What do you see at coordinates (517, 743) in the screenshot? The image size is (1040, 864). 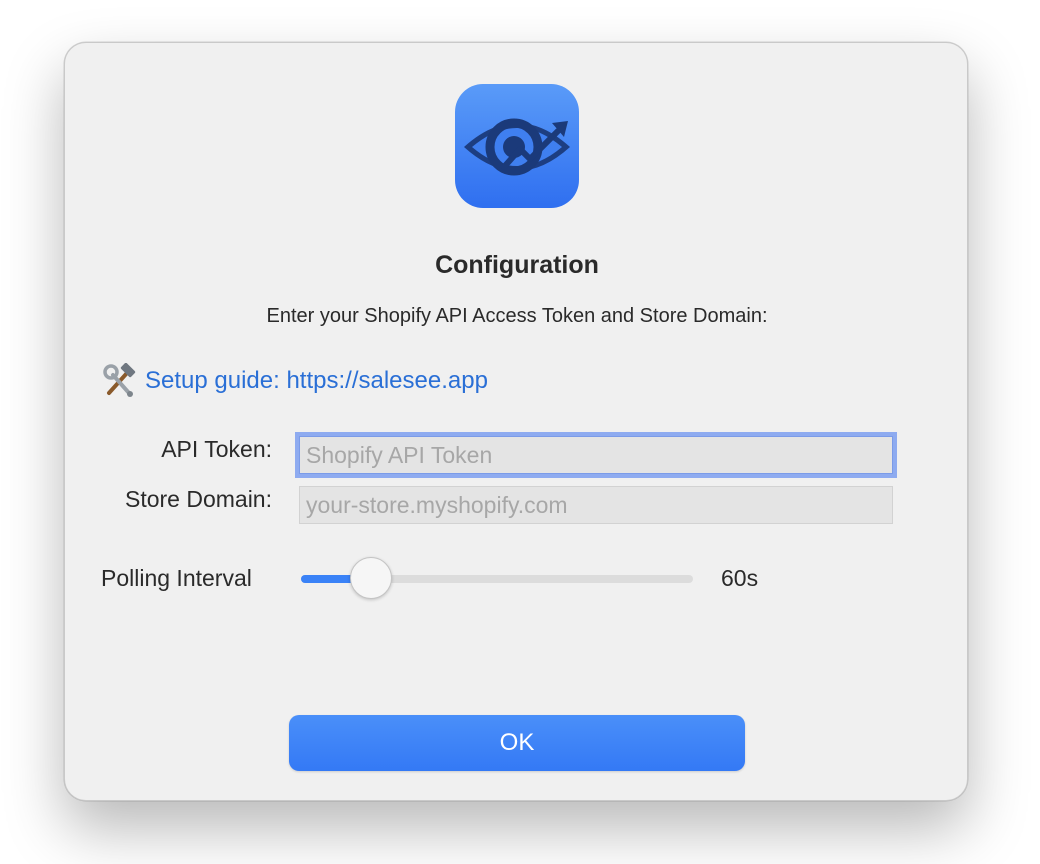 I see `ok-button: OK` at bounding box center [517, 743].